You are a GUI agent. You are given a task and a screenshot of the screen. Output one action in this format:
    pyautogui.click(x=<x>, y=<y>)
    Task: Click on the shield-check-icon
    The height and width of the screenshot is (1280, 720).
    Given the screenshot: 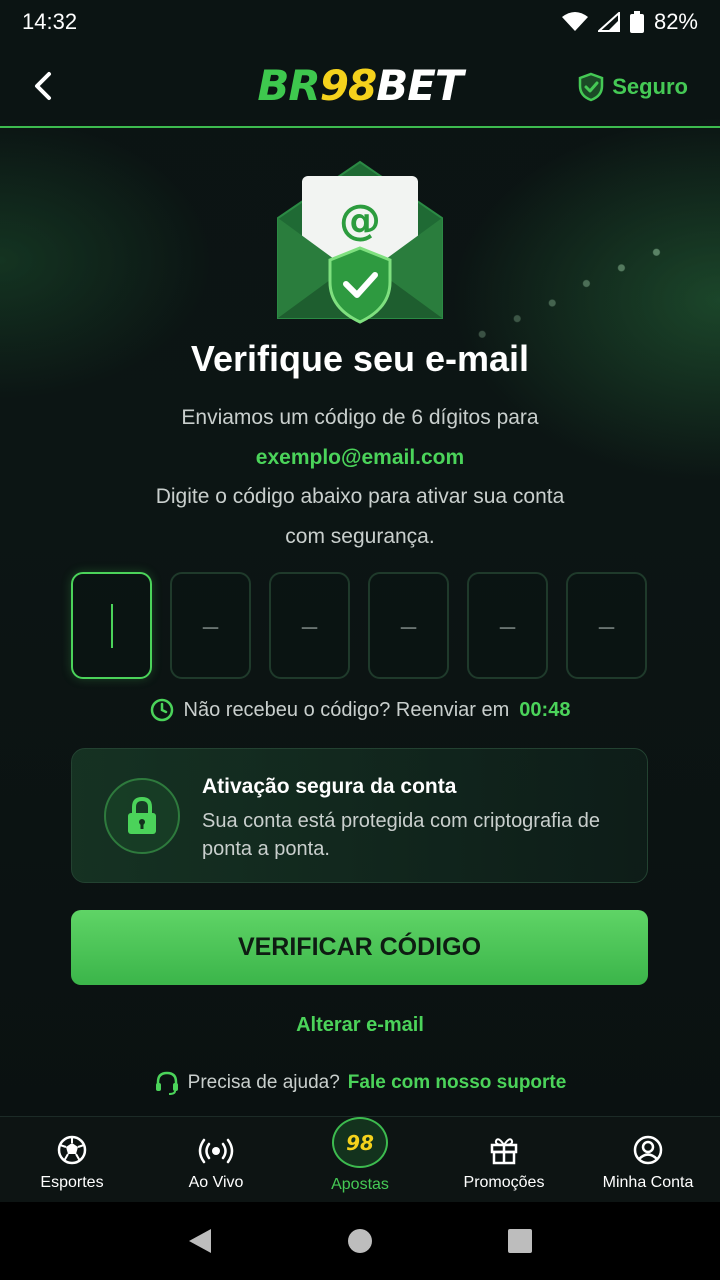 What is the action you would take?
    pyautogui.click(x=591, y=87)
    